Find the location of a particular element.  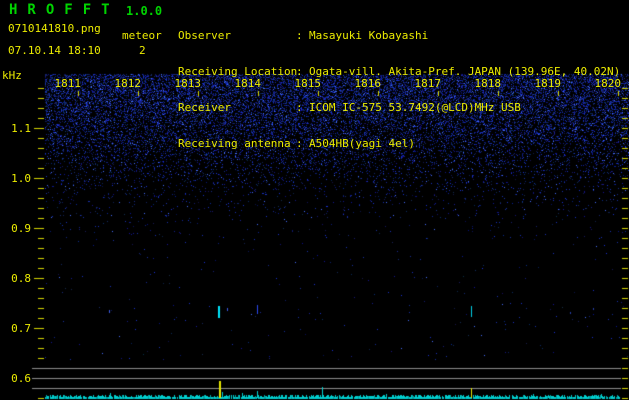

info-value: ICOM IC-575 53.7492(@LCD)MHz USB is located at coordinates (415, 107).